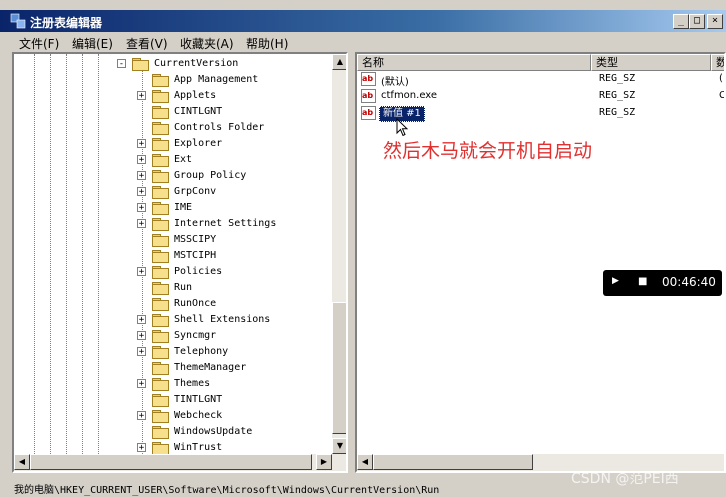 The width and height of the screenshot is (726, 497). Describe the element at coordinates (233, 160) in the screenshot. I see `tree-node: + Ext` at that location.